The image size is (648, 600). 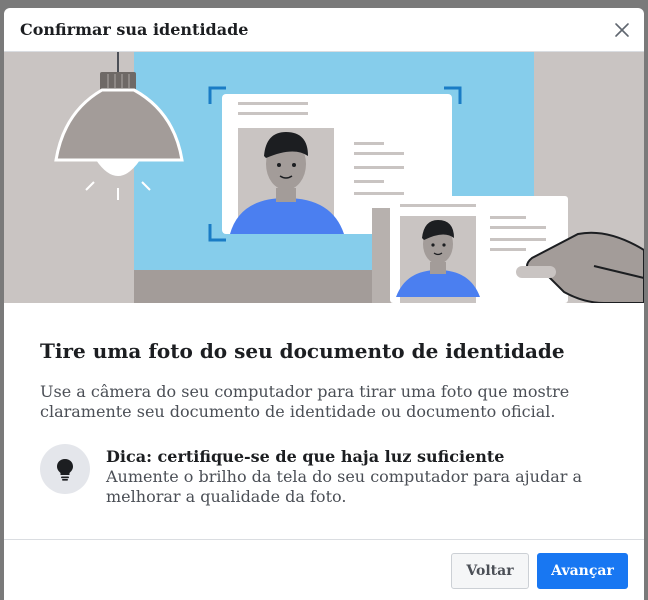 What do you see at coordinates (324, 569) in the screenshot?
I see `dialog-footer: Voltar Avançar` at bounding box center [324, 569].